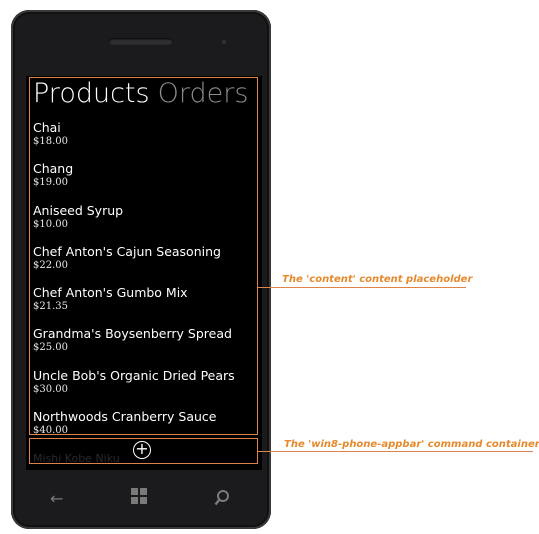  Describe the element at coordinates (145, 223) in the screenshot. I see `list-item: Aniseed Syrup $10.00` at that location.